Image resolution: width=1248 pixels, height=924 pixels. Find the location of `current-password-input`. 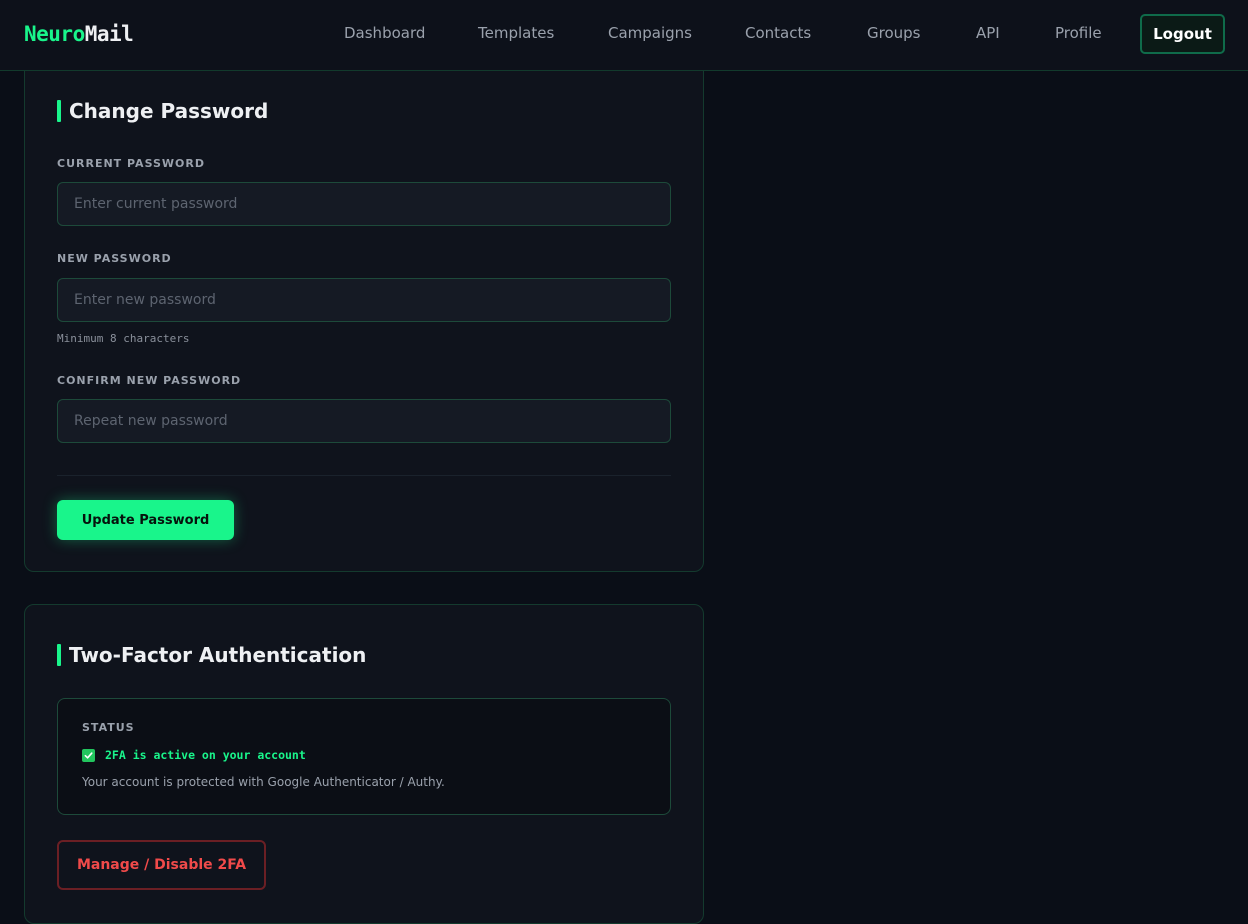

current-password-input is located at coordinates (364, 204).